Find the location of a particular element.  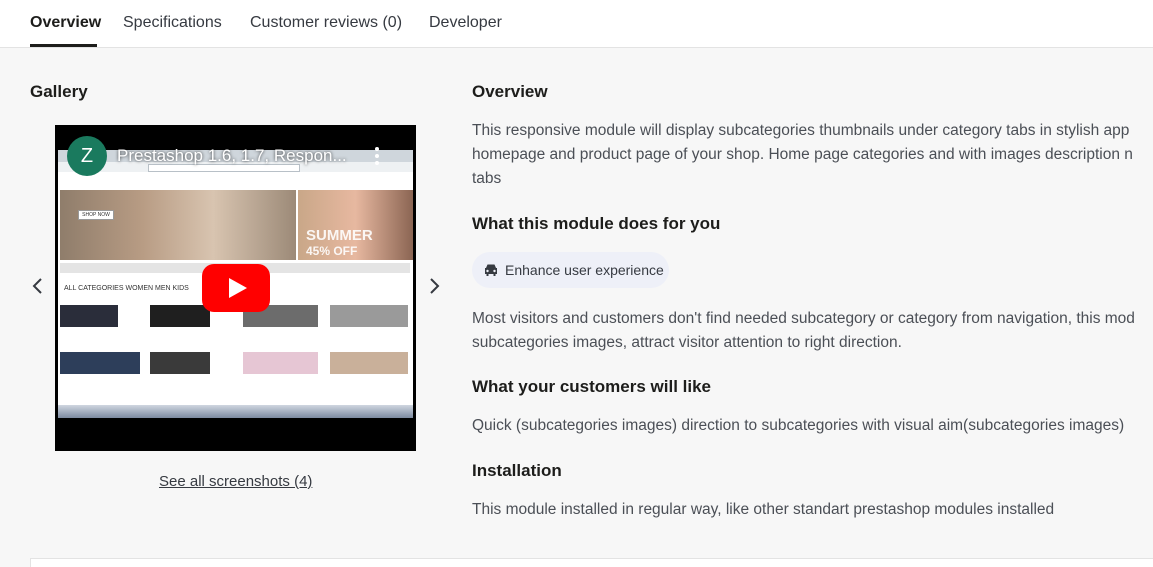

module-benefits-heading: What this module does for you is located at coordinates (596, 223).